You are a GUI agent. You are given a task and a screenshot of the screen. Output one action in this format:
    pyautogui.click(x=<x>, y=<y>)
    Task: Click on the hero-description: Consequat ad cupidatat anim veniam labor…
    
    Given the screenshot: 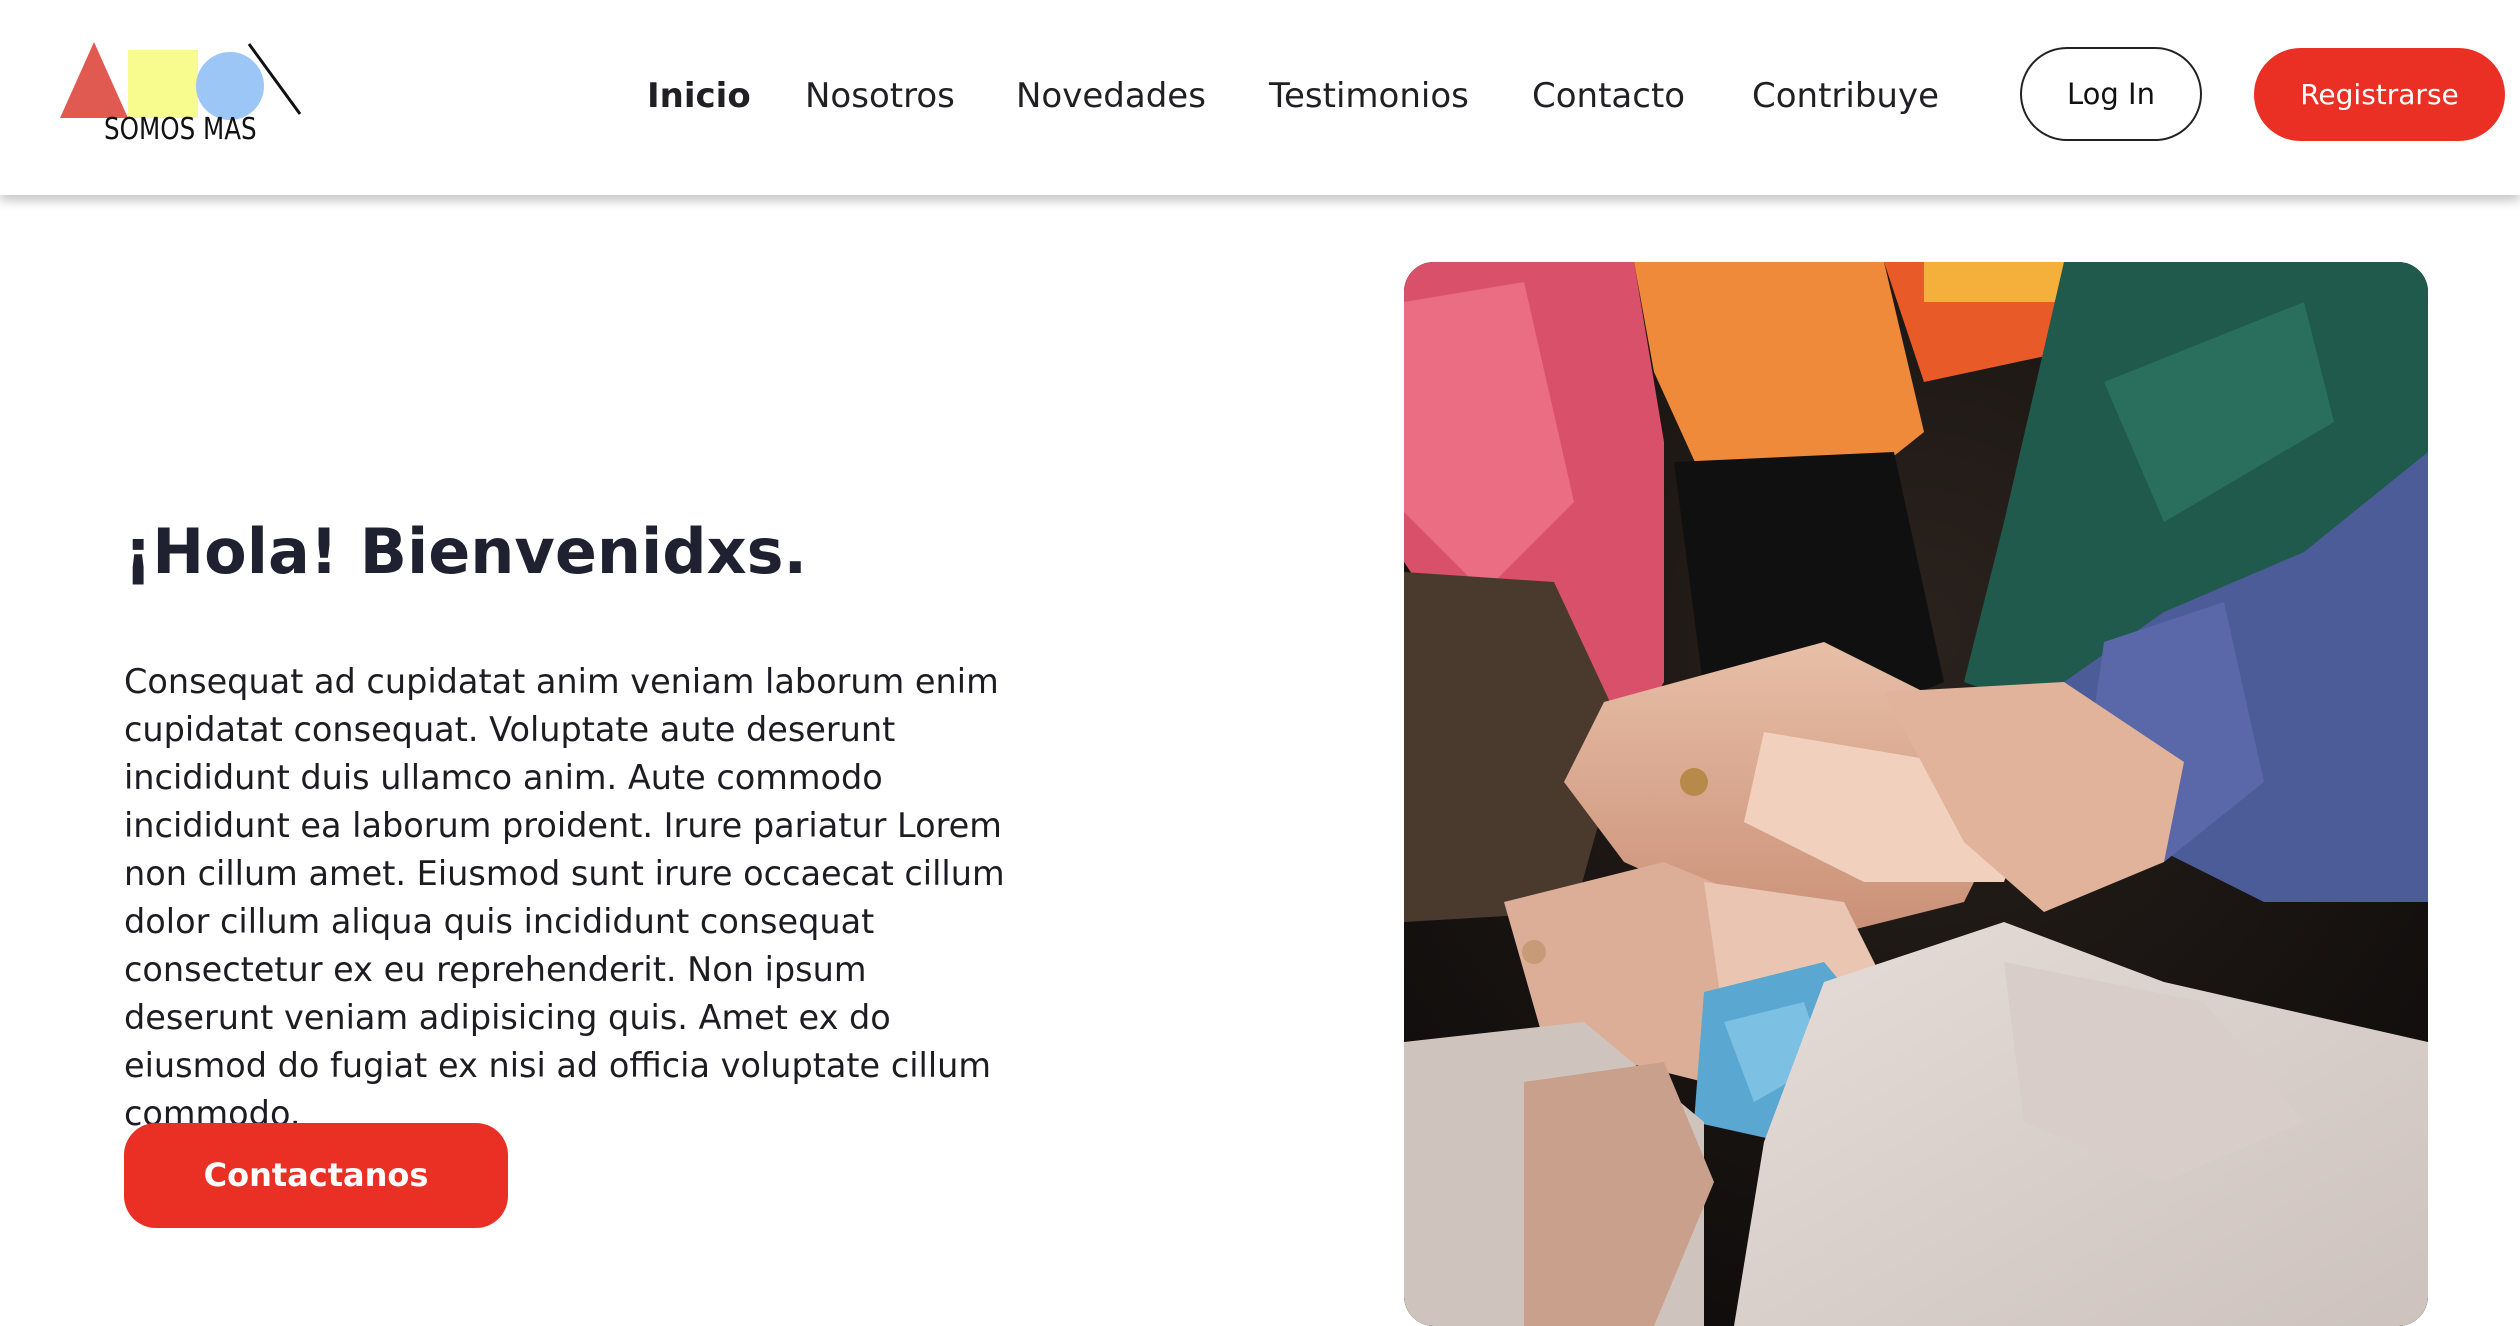 What is the action you would take?
    pyautogui.click(x=564, y=897)
    